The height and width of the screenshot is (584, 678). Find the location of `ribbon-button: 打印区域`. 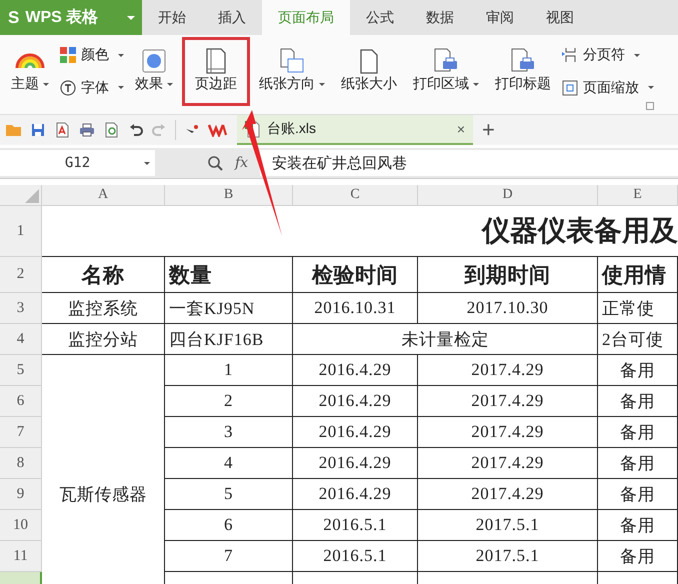

ribbon-button: 打印区域 is located at coordinates (446, 71).